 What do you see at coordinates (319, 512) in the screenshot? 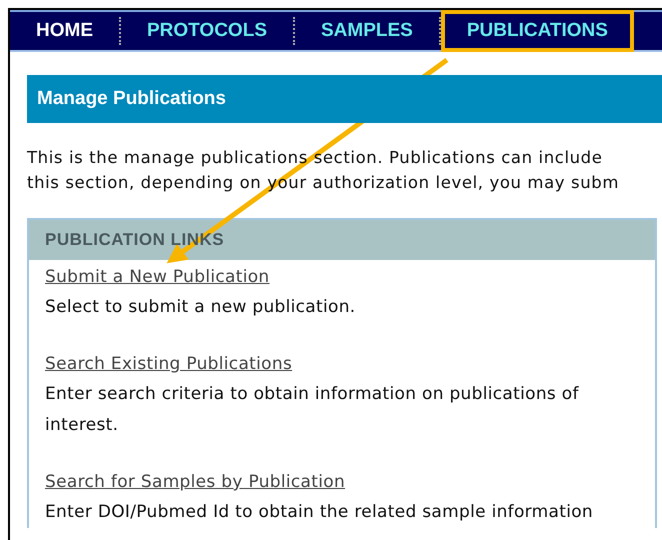
I see `link-description: Enter DOI/Pubmed Id to obtain the related sample information` at bounding box center [319, 512].